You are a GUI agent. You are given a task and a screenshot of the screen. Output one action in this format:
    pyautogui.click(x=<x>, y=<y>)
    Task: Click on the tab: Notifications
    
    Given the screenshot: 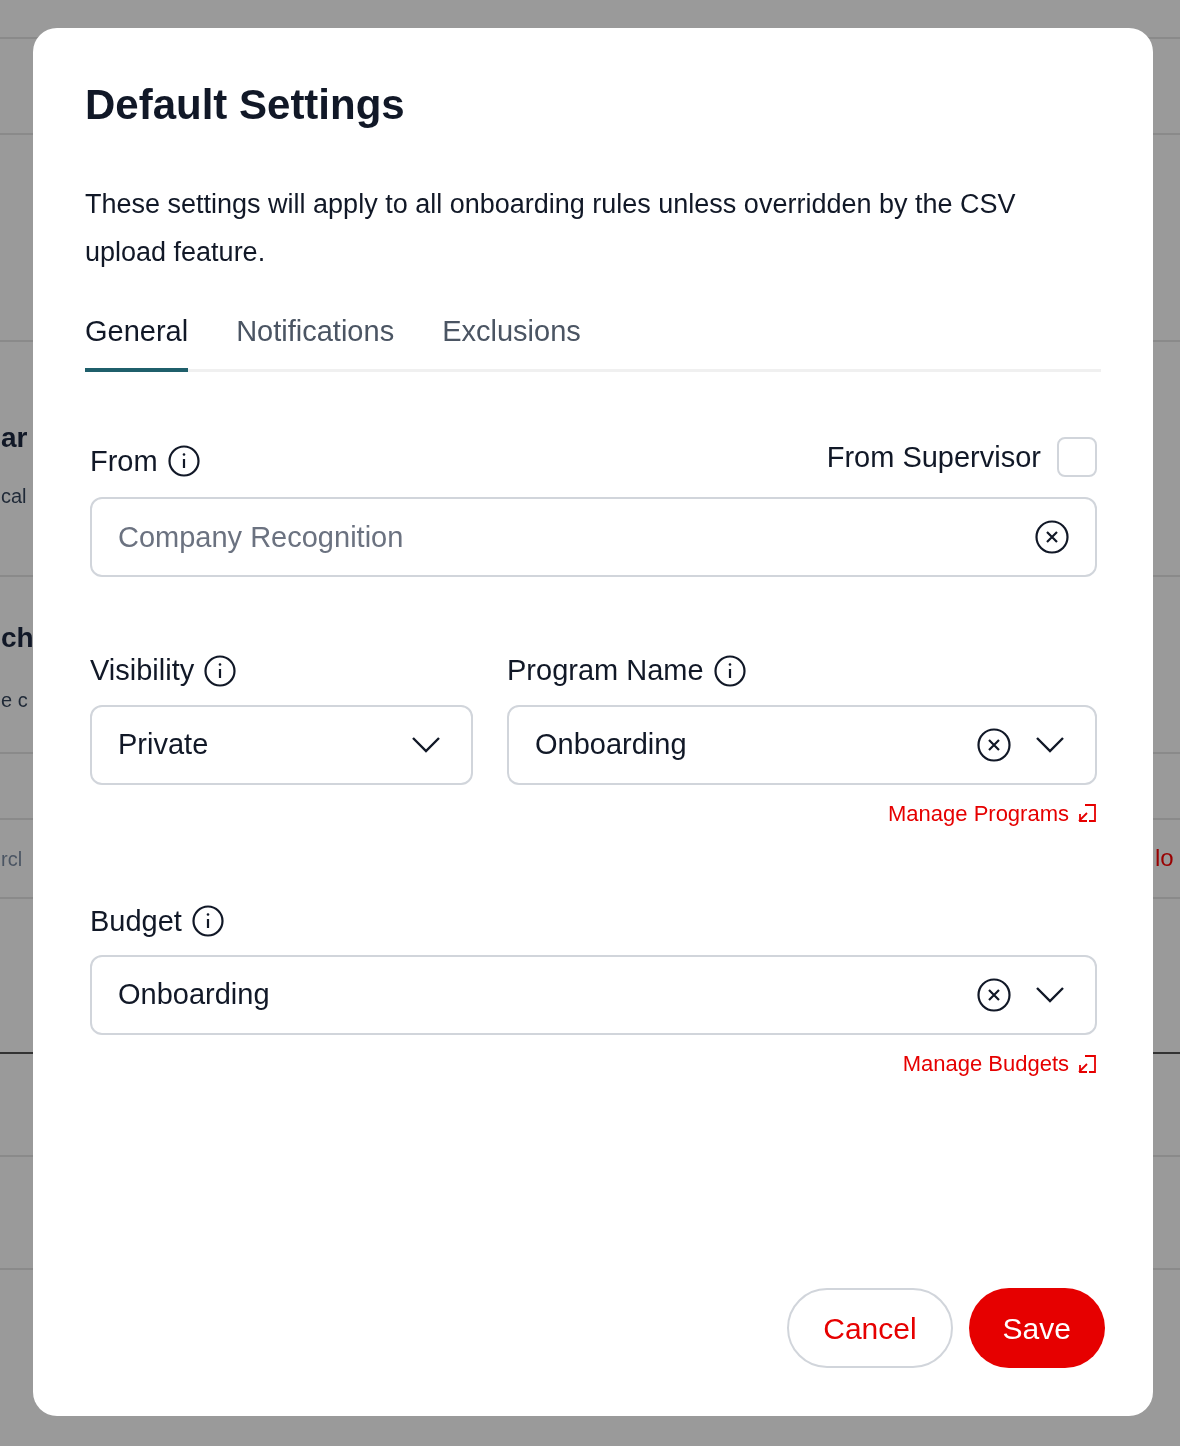 What is the action you would take?
    pyautogui.click(x=315, y=341)
    